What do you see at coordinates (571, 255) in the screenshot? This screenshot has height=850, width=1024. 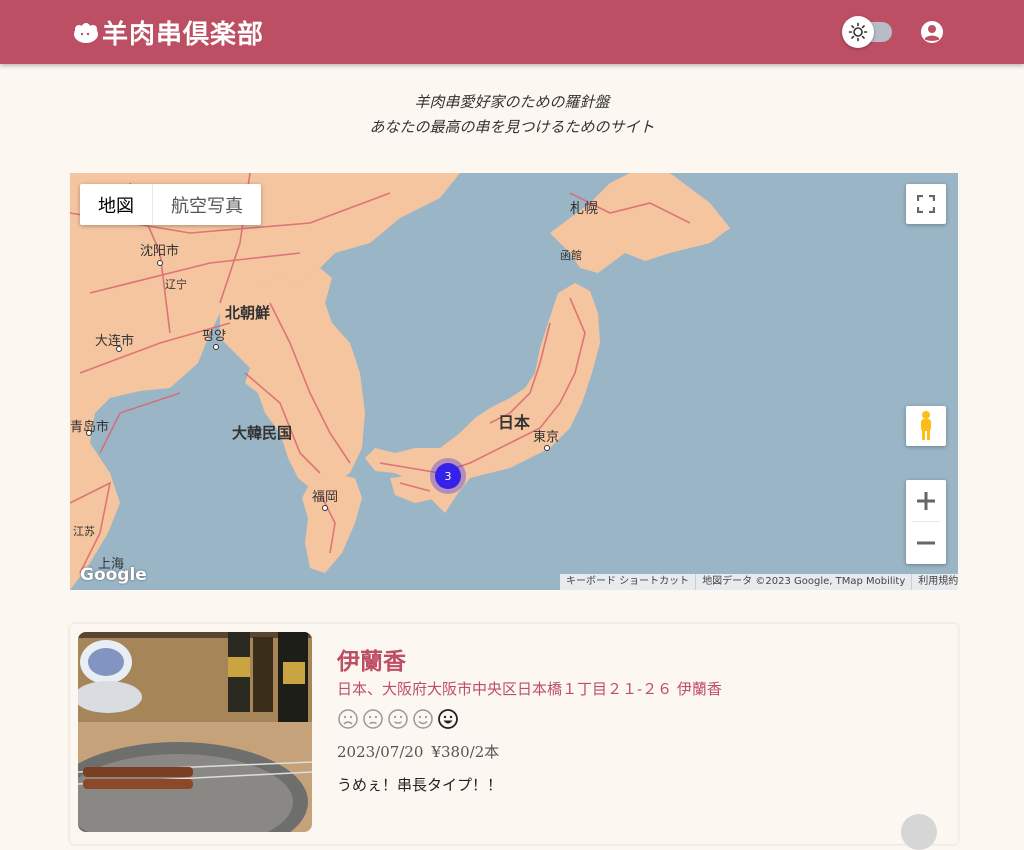 I see `map-label-hakodate: 函館` at bounding box center [571, 255].